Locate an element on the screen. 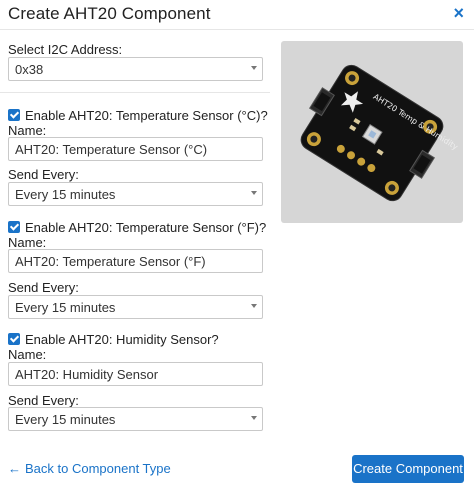 The height and width of the screenshot is (488, 474). humidity-send-label: Send Every: is located at coordinates (43, 400).